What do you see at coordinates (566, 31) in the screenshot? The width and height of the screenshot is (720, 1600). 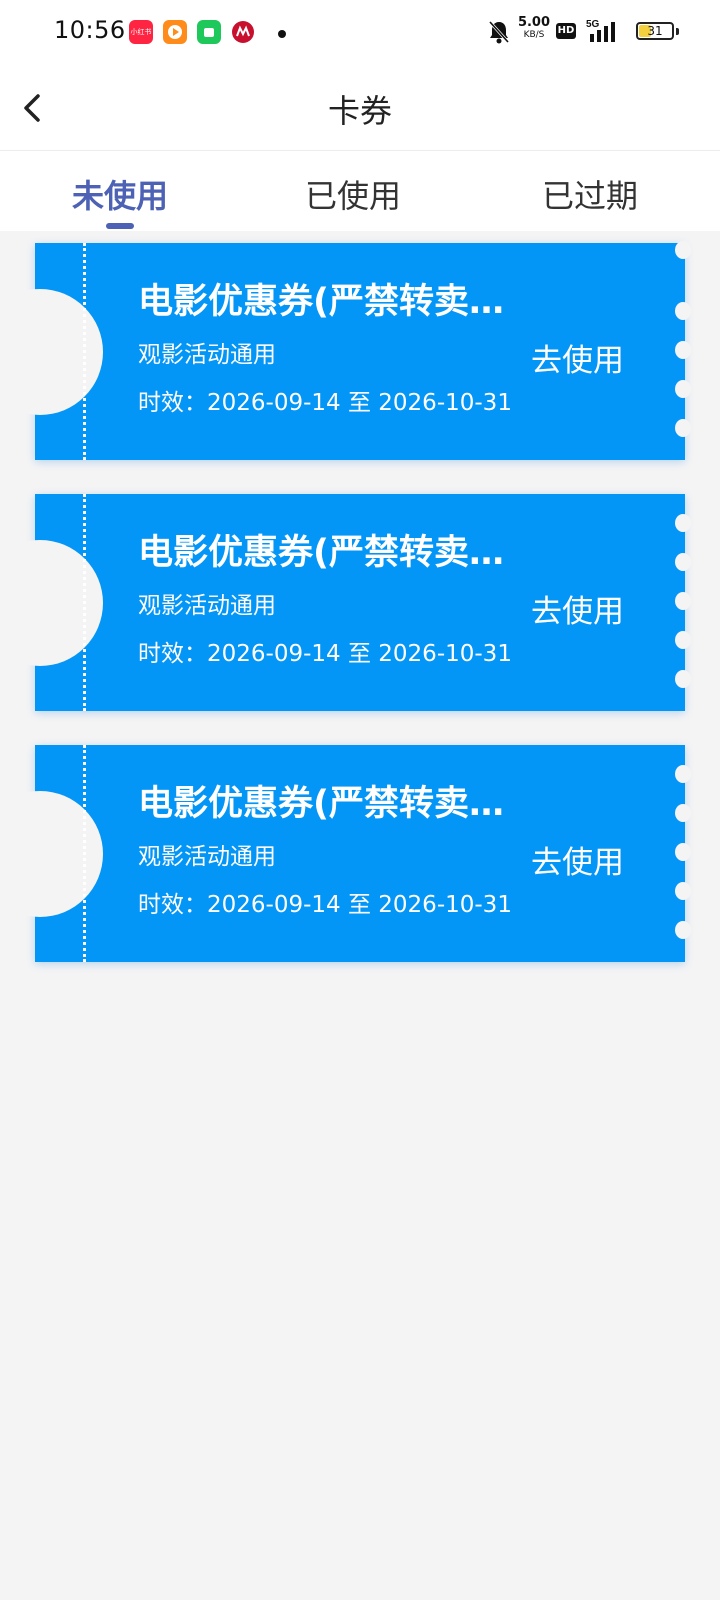 I see `hd-badge: HD` at bounding box center [566, 31].